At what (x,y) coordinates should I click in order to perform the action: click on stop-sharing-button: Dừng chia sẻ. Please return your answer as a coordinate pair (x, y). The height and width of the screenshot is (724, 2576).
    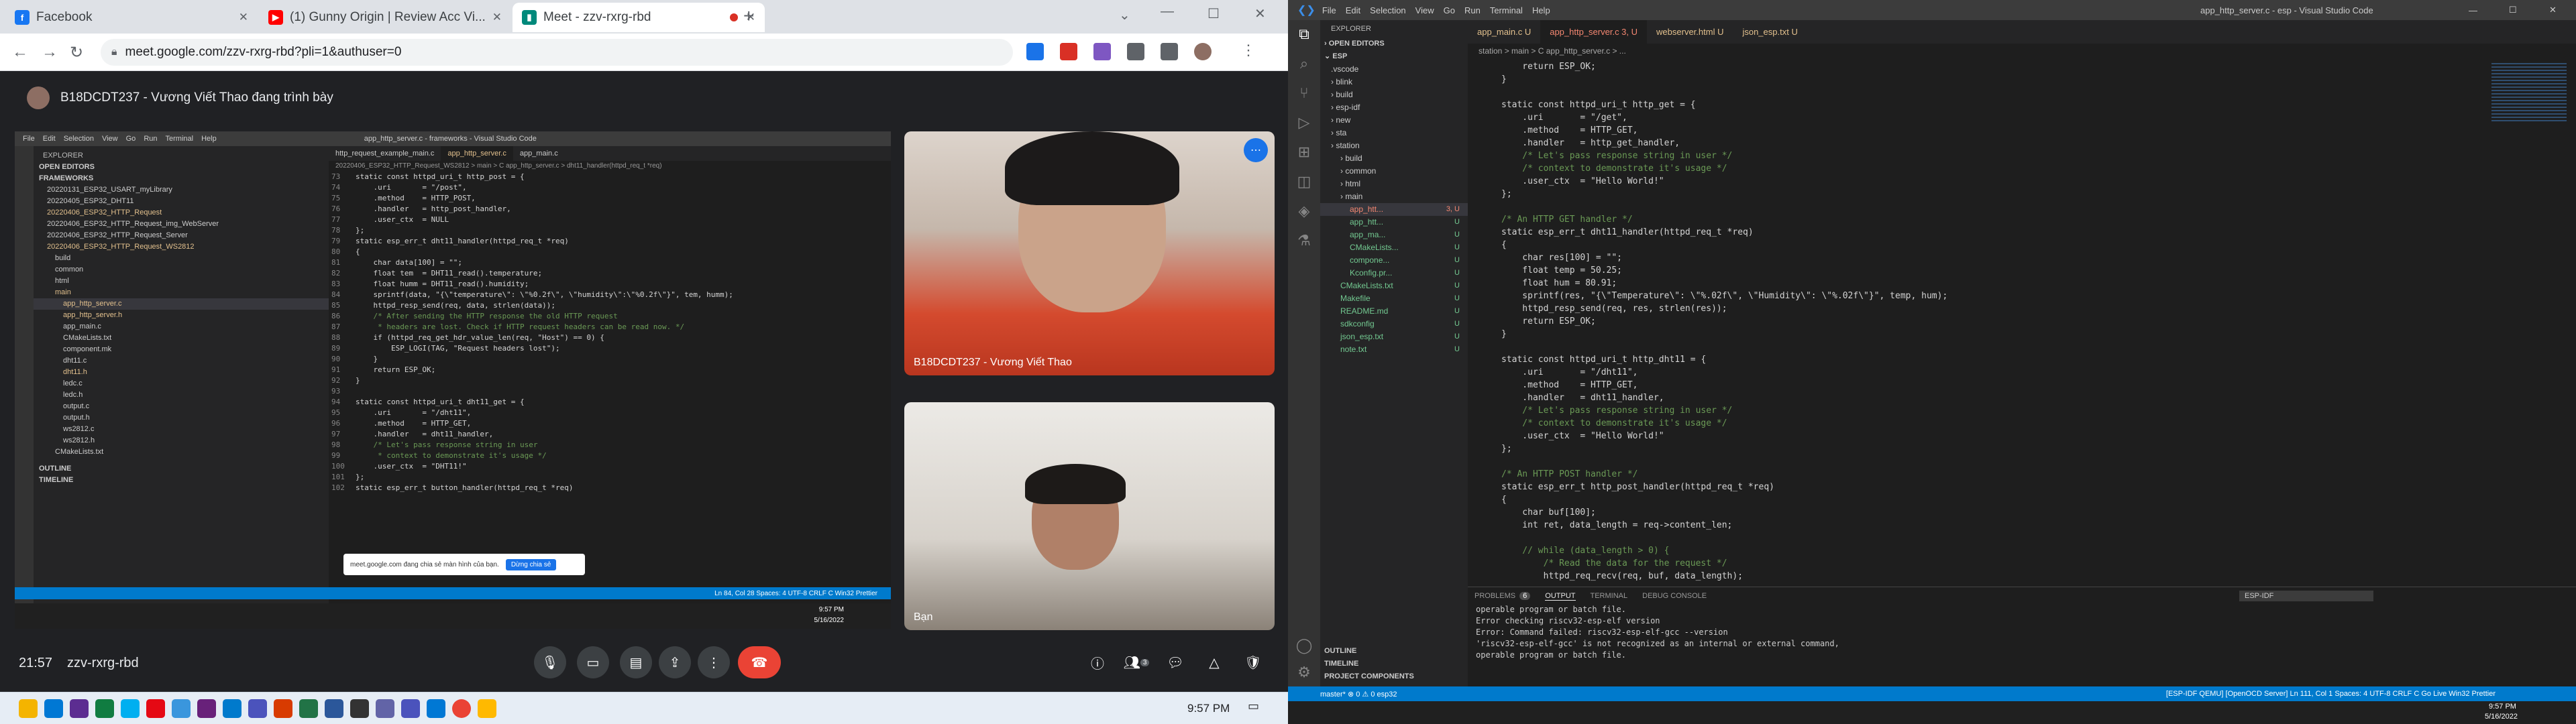
    Looking at the image, I should click on (531, 564).